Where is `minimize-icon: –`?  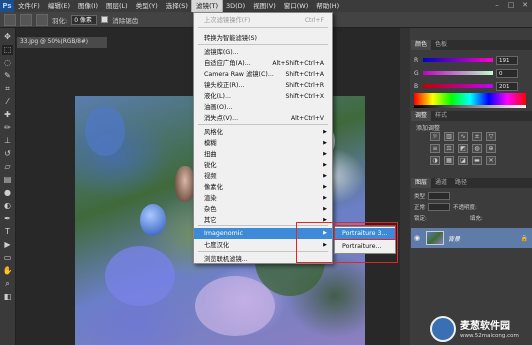 minimize-icon: – is located at coordinates (497, 5).